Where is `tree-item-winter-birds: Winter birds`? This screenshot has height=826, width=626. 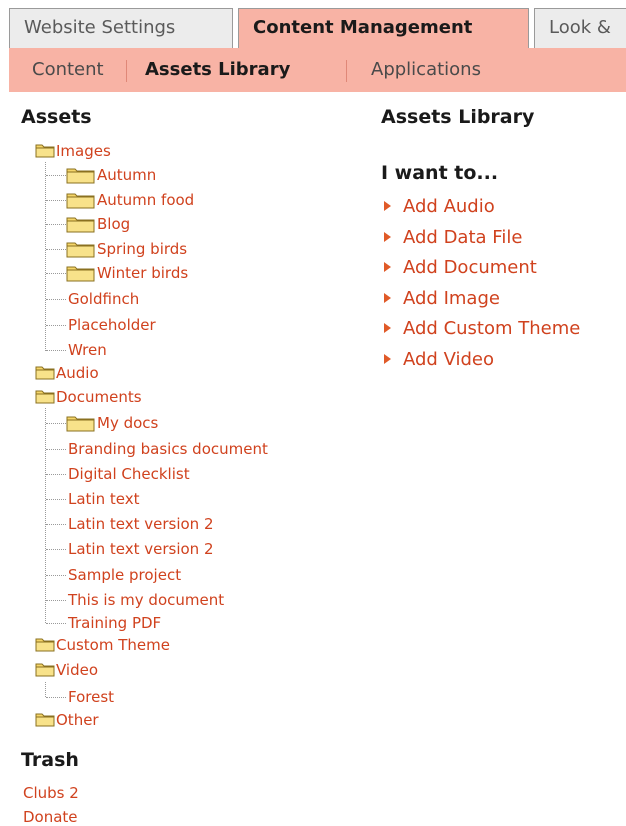
tree-item-winter-birds: Winter birds is located at coordinates (127, 273).